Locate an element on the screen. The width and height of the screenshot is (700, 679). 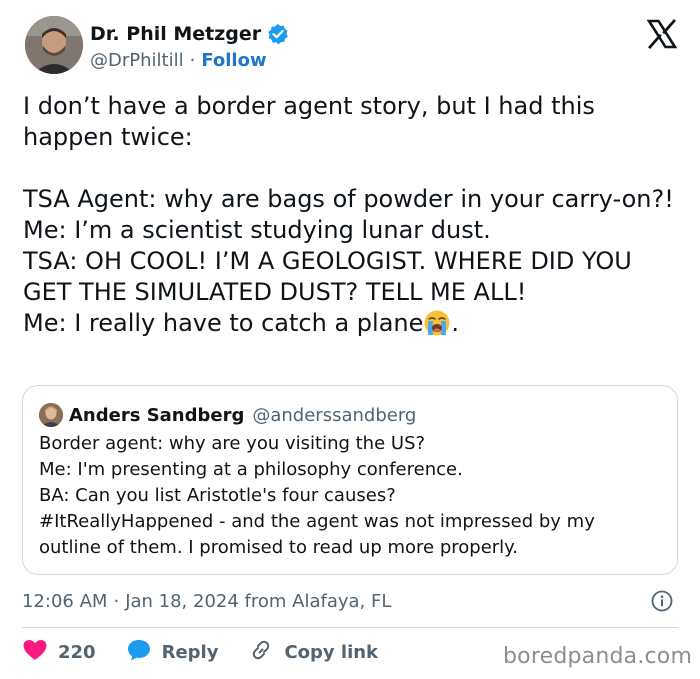
reply-button: Reply is located at coordinates (172, 652).